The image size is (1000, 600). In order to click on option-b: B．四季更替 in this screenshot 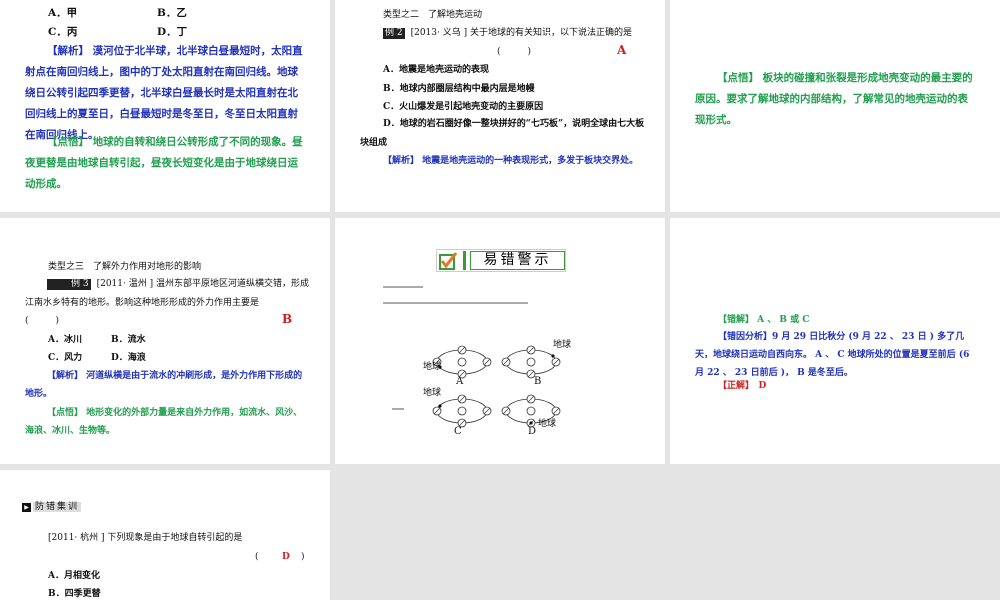, I will do `click(74, 594)`.